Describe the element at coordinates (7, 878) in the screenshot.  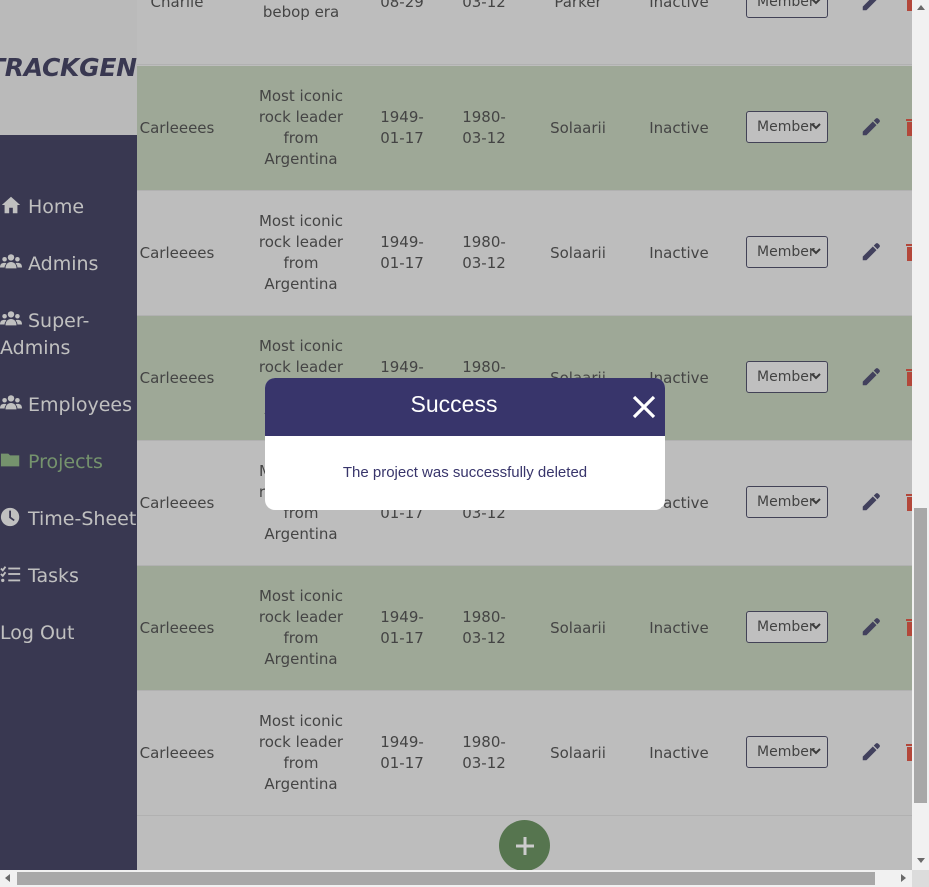
I see `scroll-left-arrow` at that location.